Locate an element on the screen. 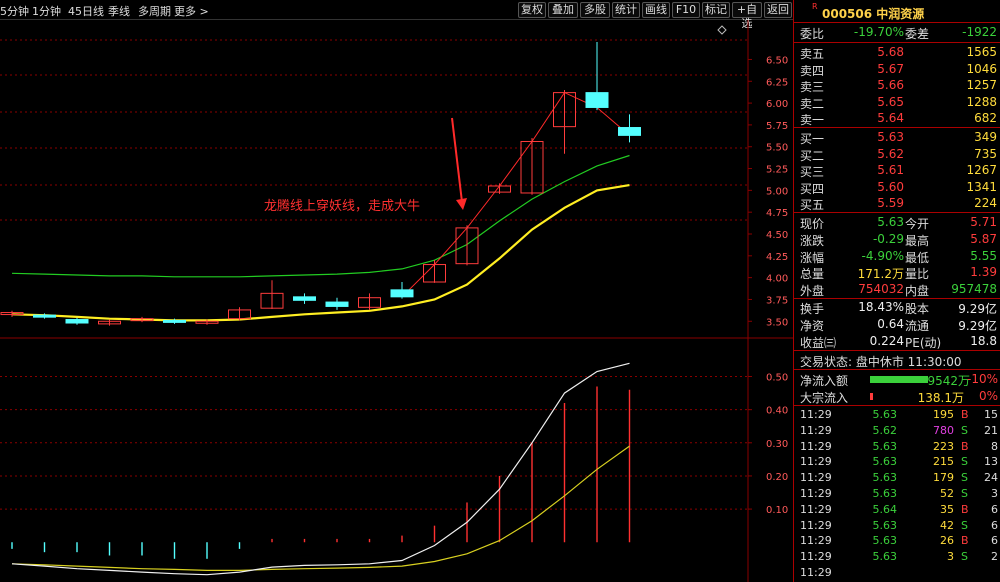 This screenshot has height=582, width=1000. weicha-value: -1922 is located at coordinates (979, 32).